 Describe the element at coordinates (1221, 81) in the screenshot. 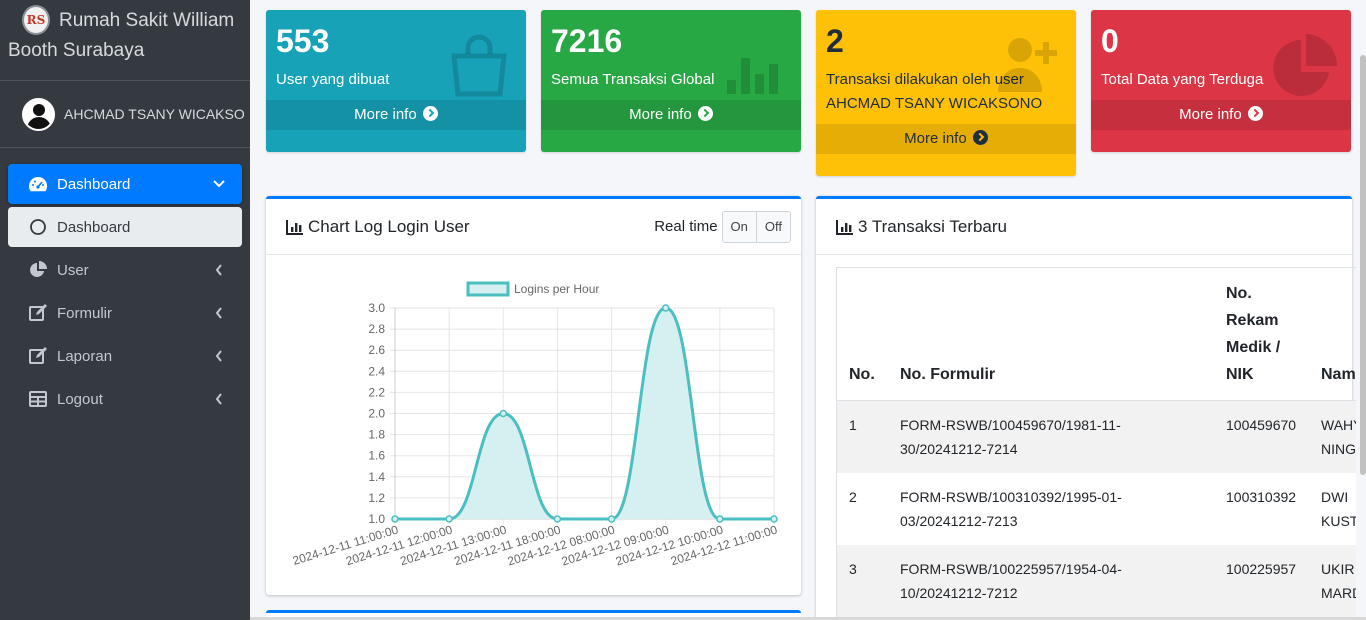

I see `info-box-suspected: 0 Total Data yang Terduga More info` at that location.